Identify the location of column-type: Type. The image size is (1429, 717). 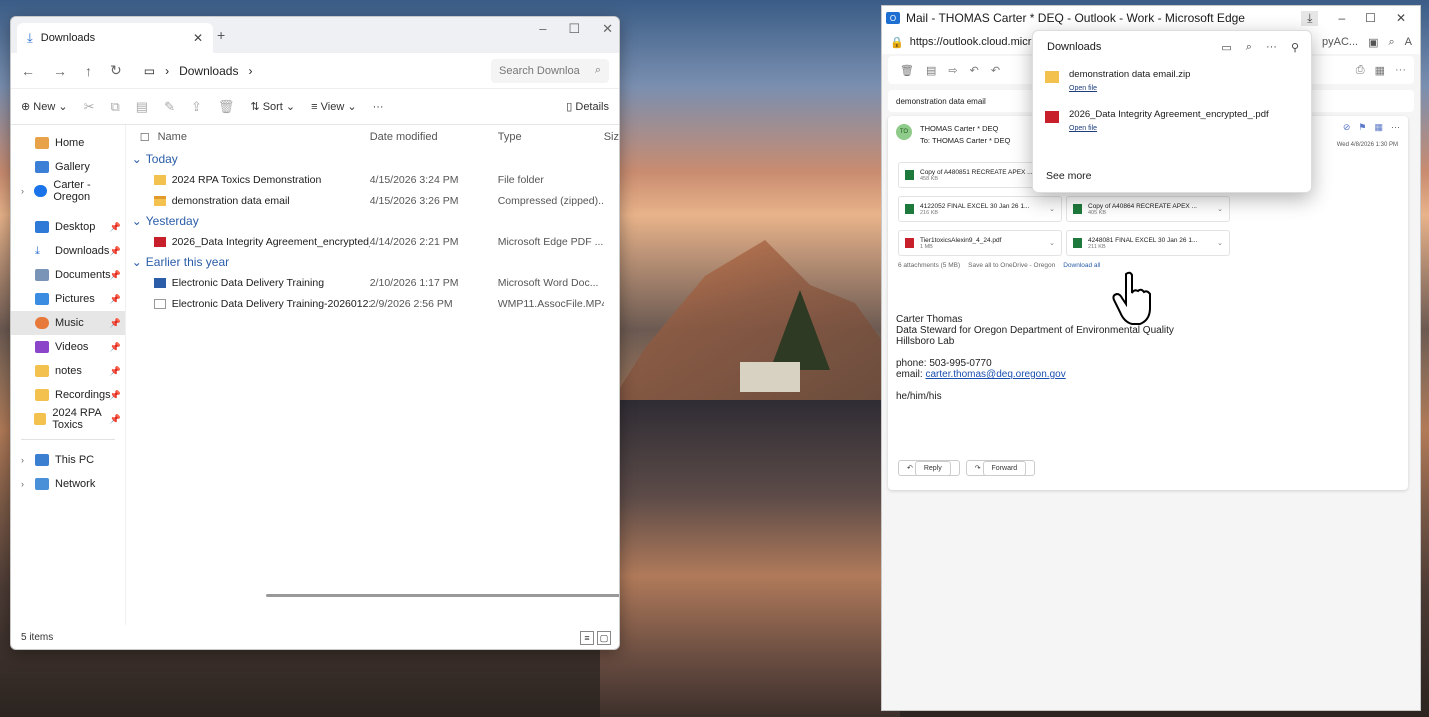
(551, 137).